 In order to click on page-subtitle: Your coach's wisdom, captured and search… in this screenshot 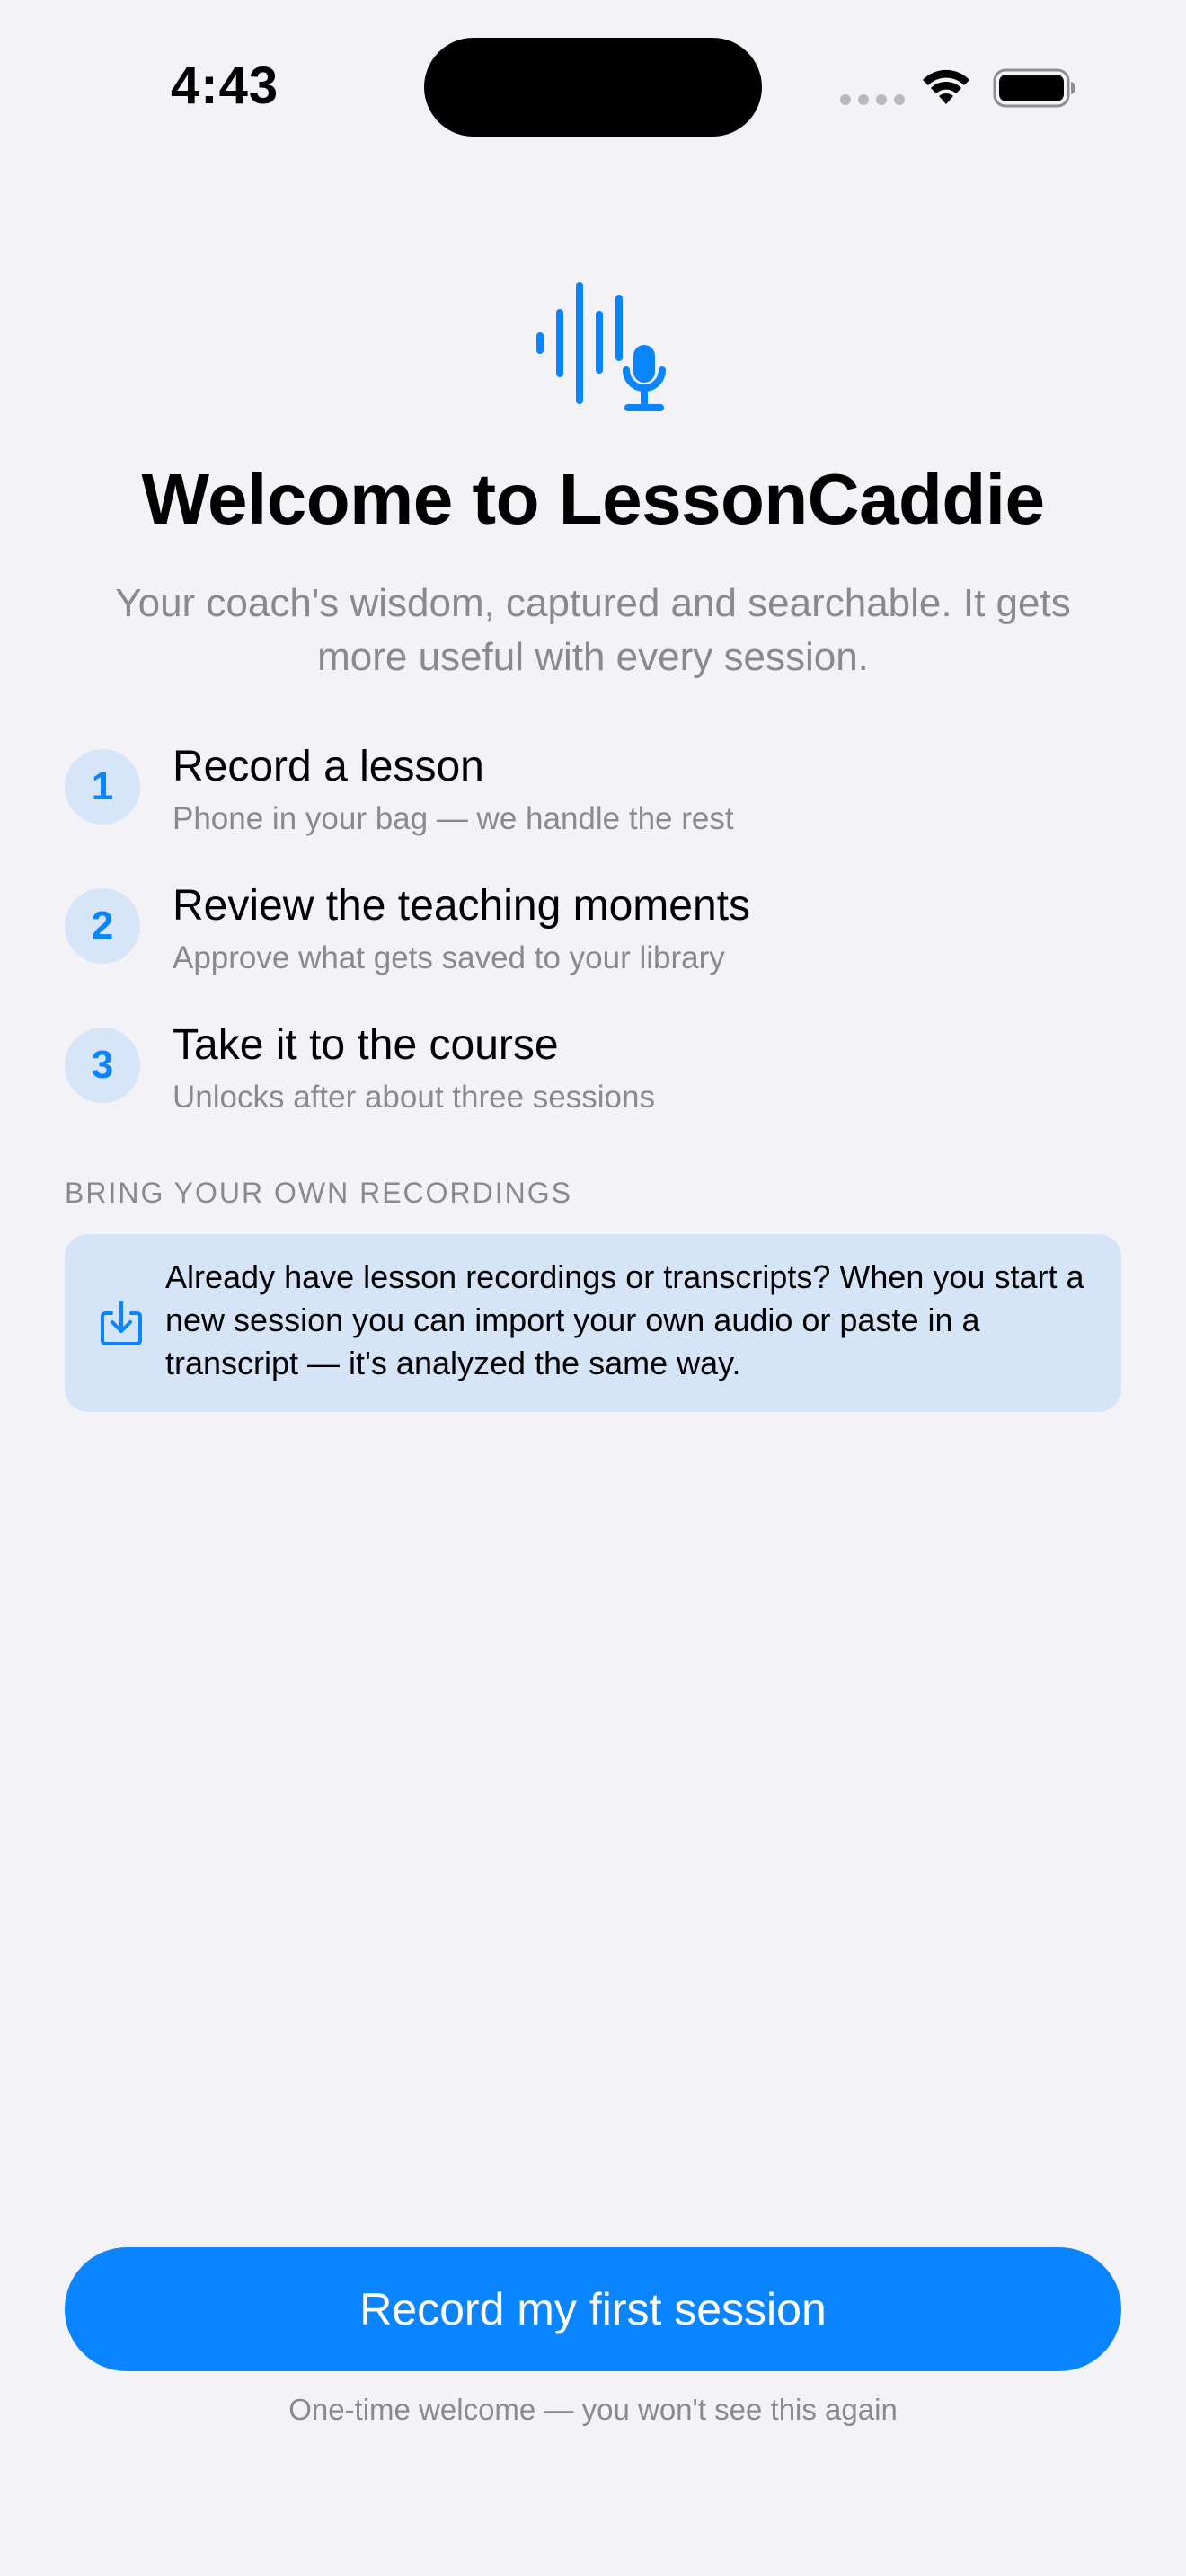, I will do `click(593, 630)`.